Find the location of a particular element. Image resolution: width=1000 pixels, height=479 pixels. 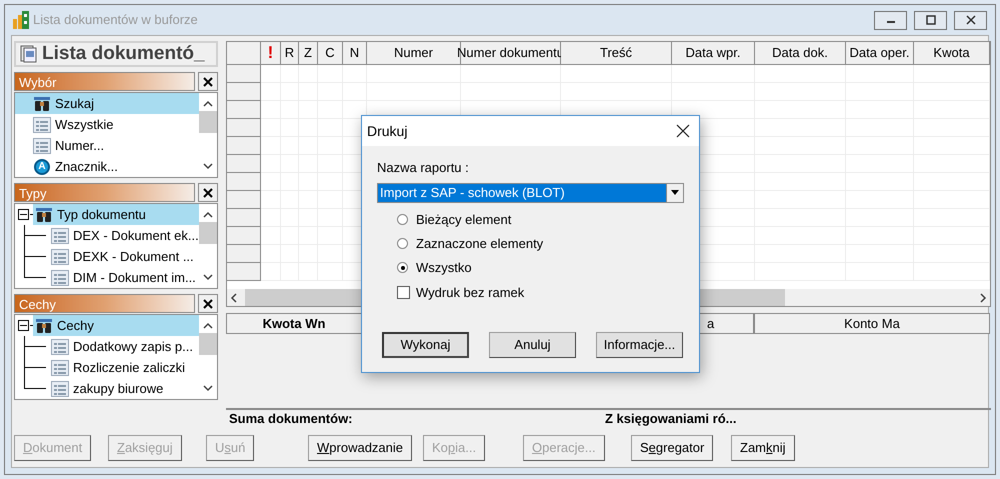

section-header: Typy is located at coordinates (104, 192).